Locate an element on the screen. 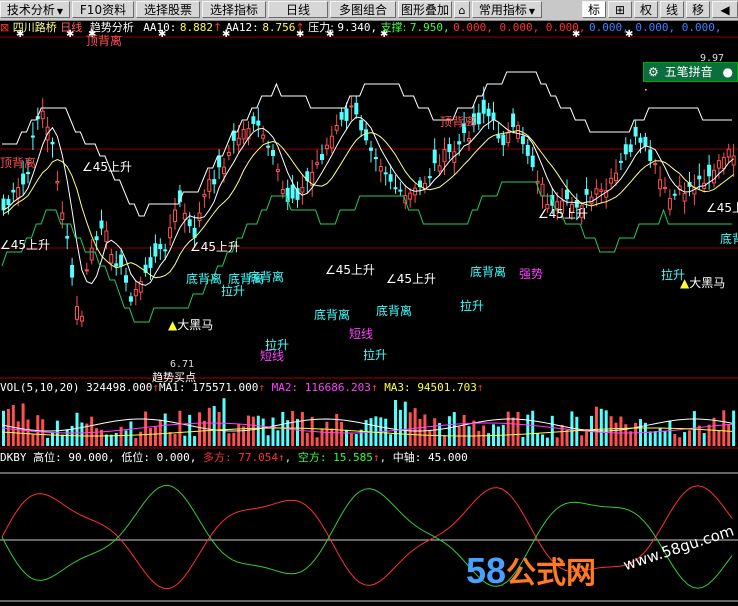 This screenshot has height=606, width=738. horse-label: ▲大黑马 is located at coordinates (190, 325).